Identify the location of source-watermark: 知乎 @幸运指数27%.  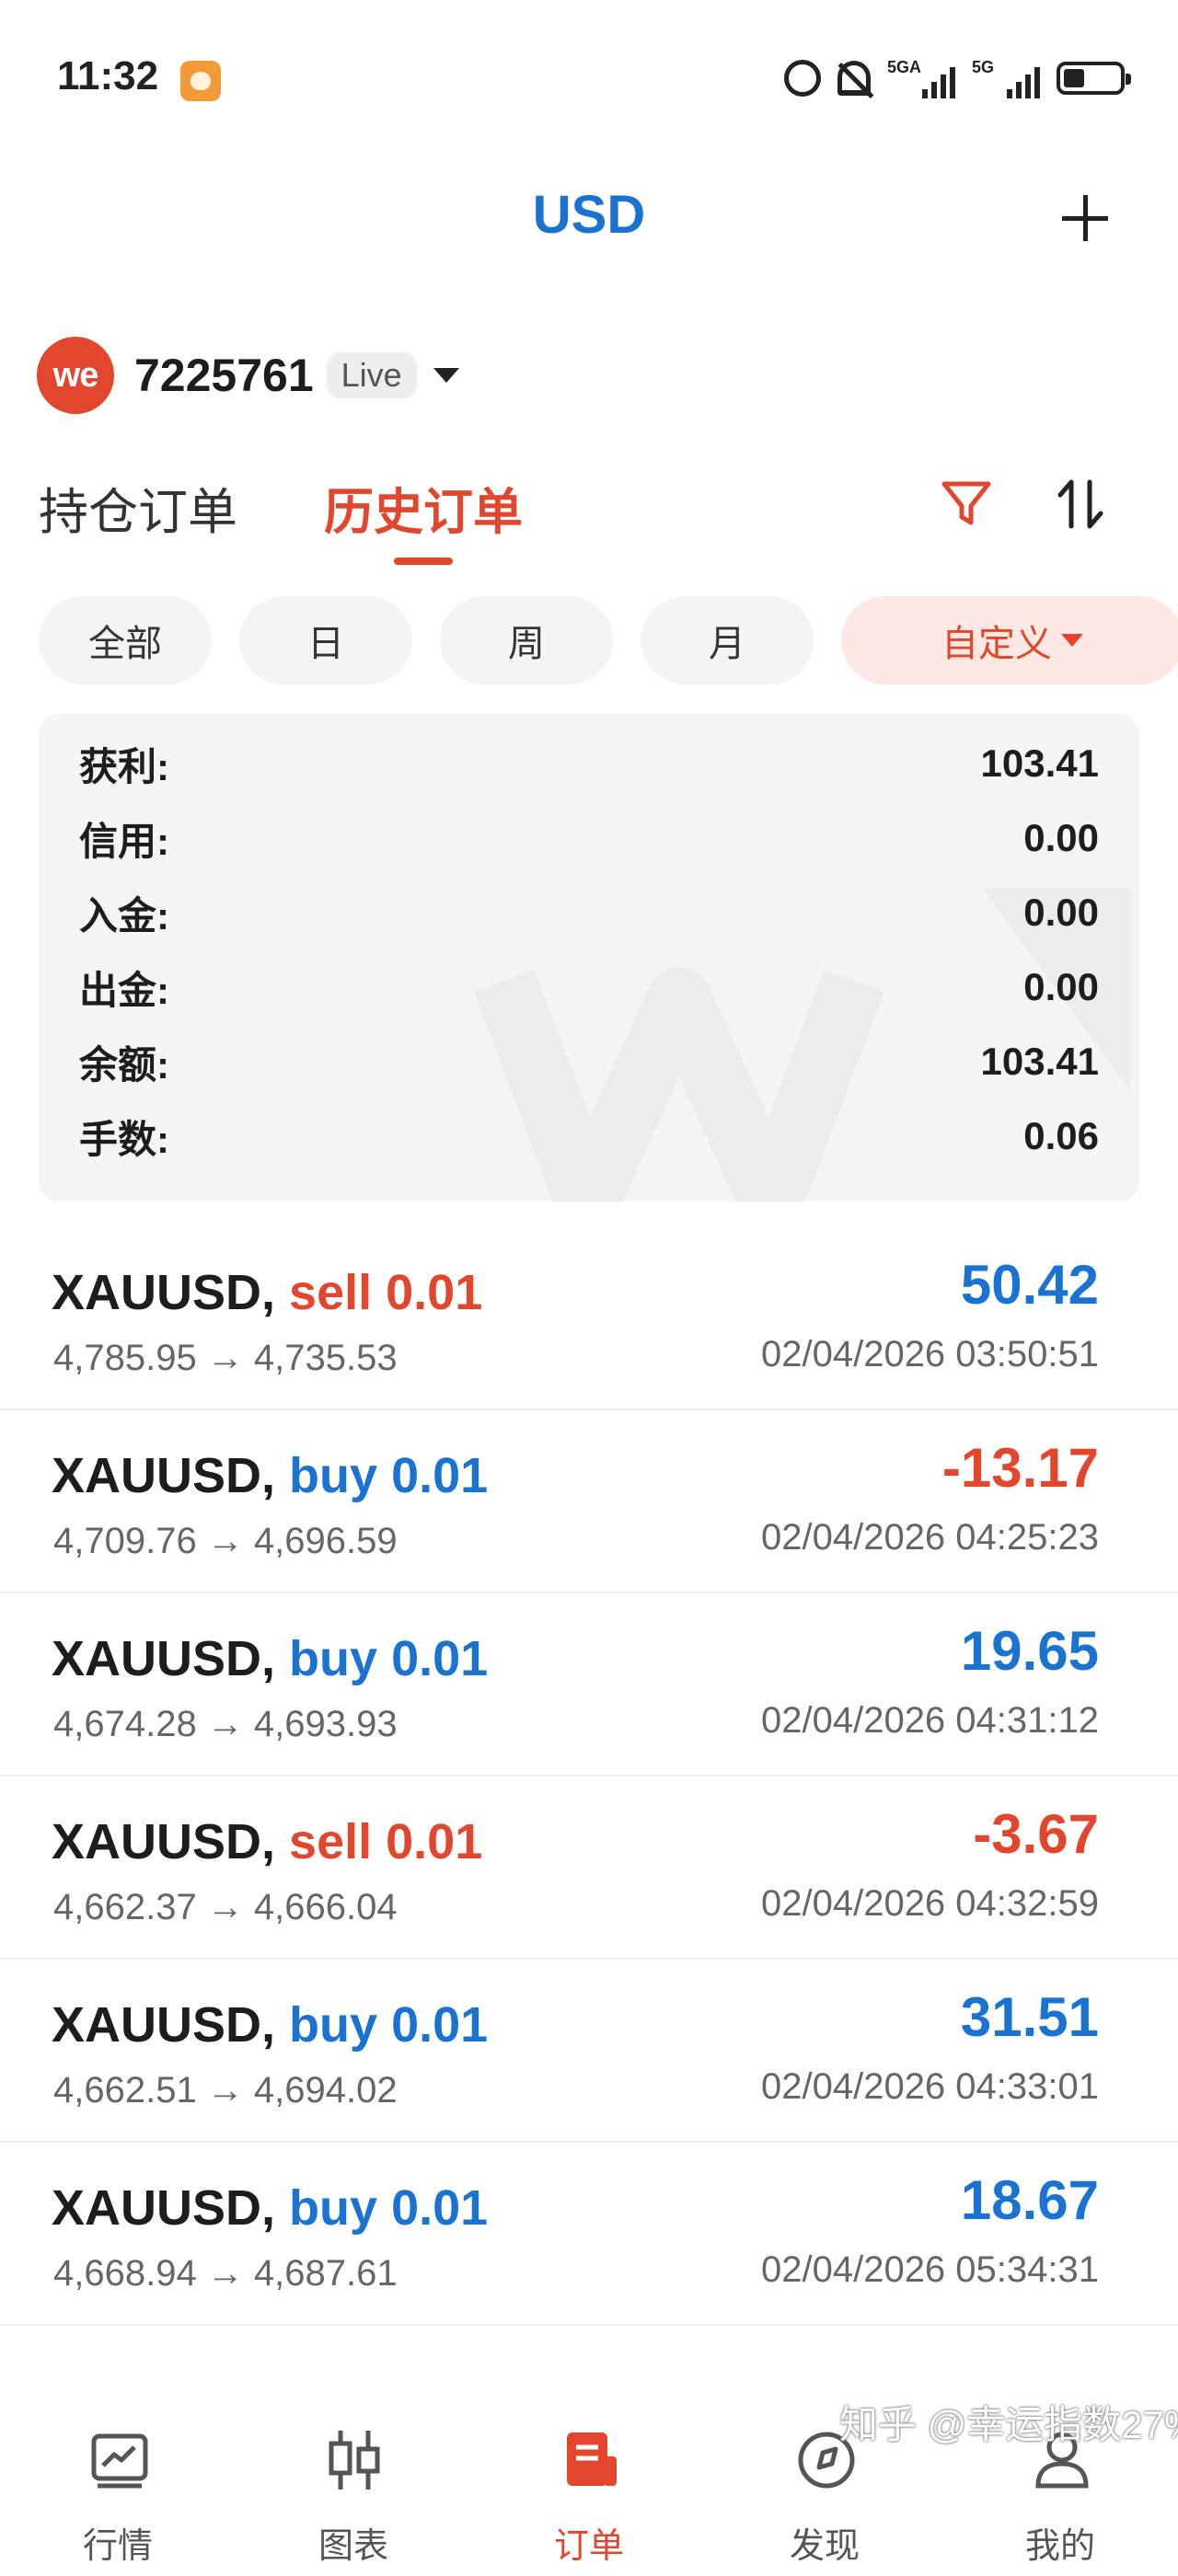
(1008, 2424).